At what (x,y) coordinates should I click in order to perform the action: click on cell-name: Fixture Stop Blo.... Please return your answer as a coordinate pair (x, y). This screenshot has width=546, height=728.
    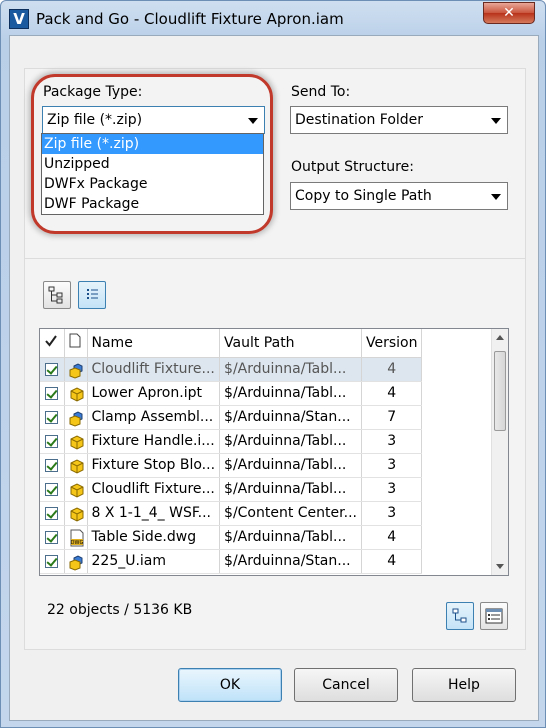
    Looking at the image, I should click on (154, 465).